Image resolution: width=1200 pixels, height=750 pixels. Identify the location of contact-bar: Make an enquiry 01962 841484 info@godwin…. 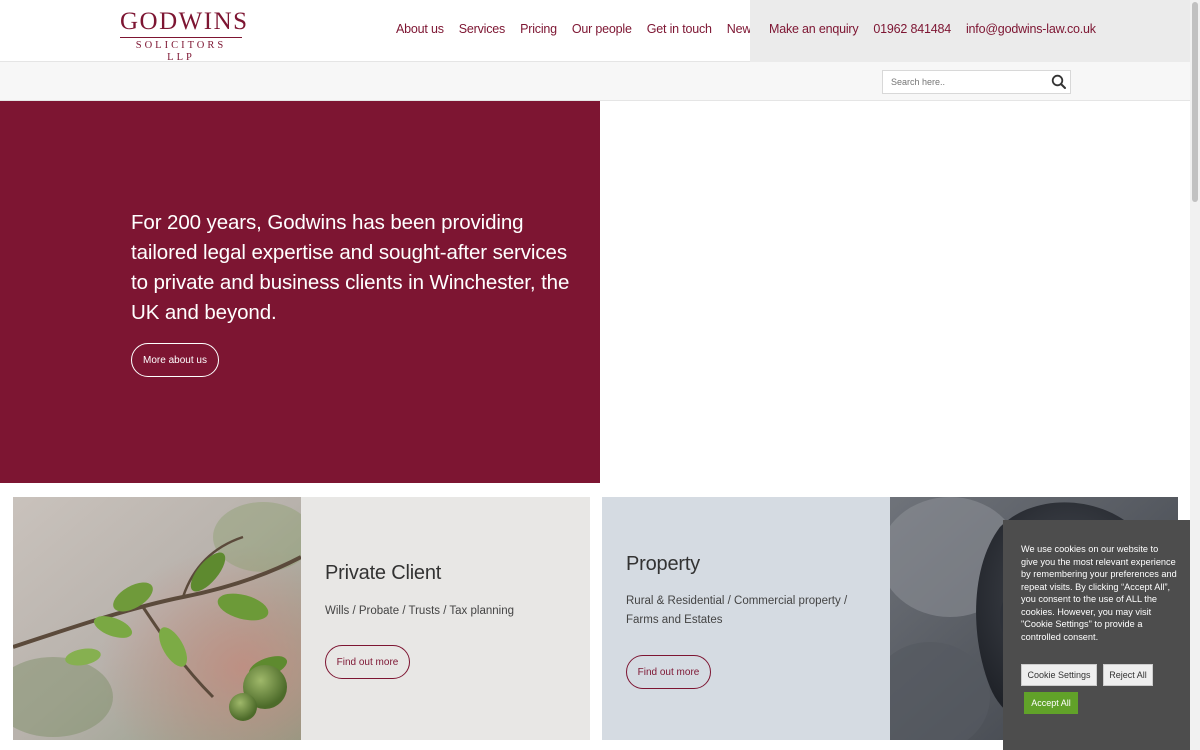
(970, 31).